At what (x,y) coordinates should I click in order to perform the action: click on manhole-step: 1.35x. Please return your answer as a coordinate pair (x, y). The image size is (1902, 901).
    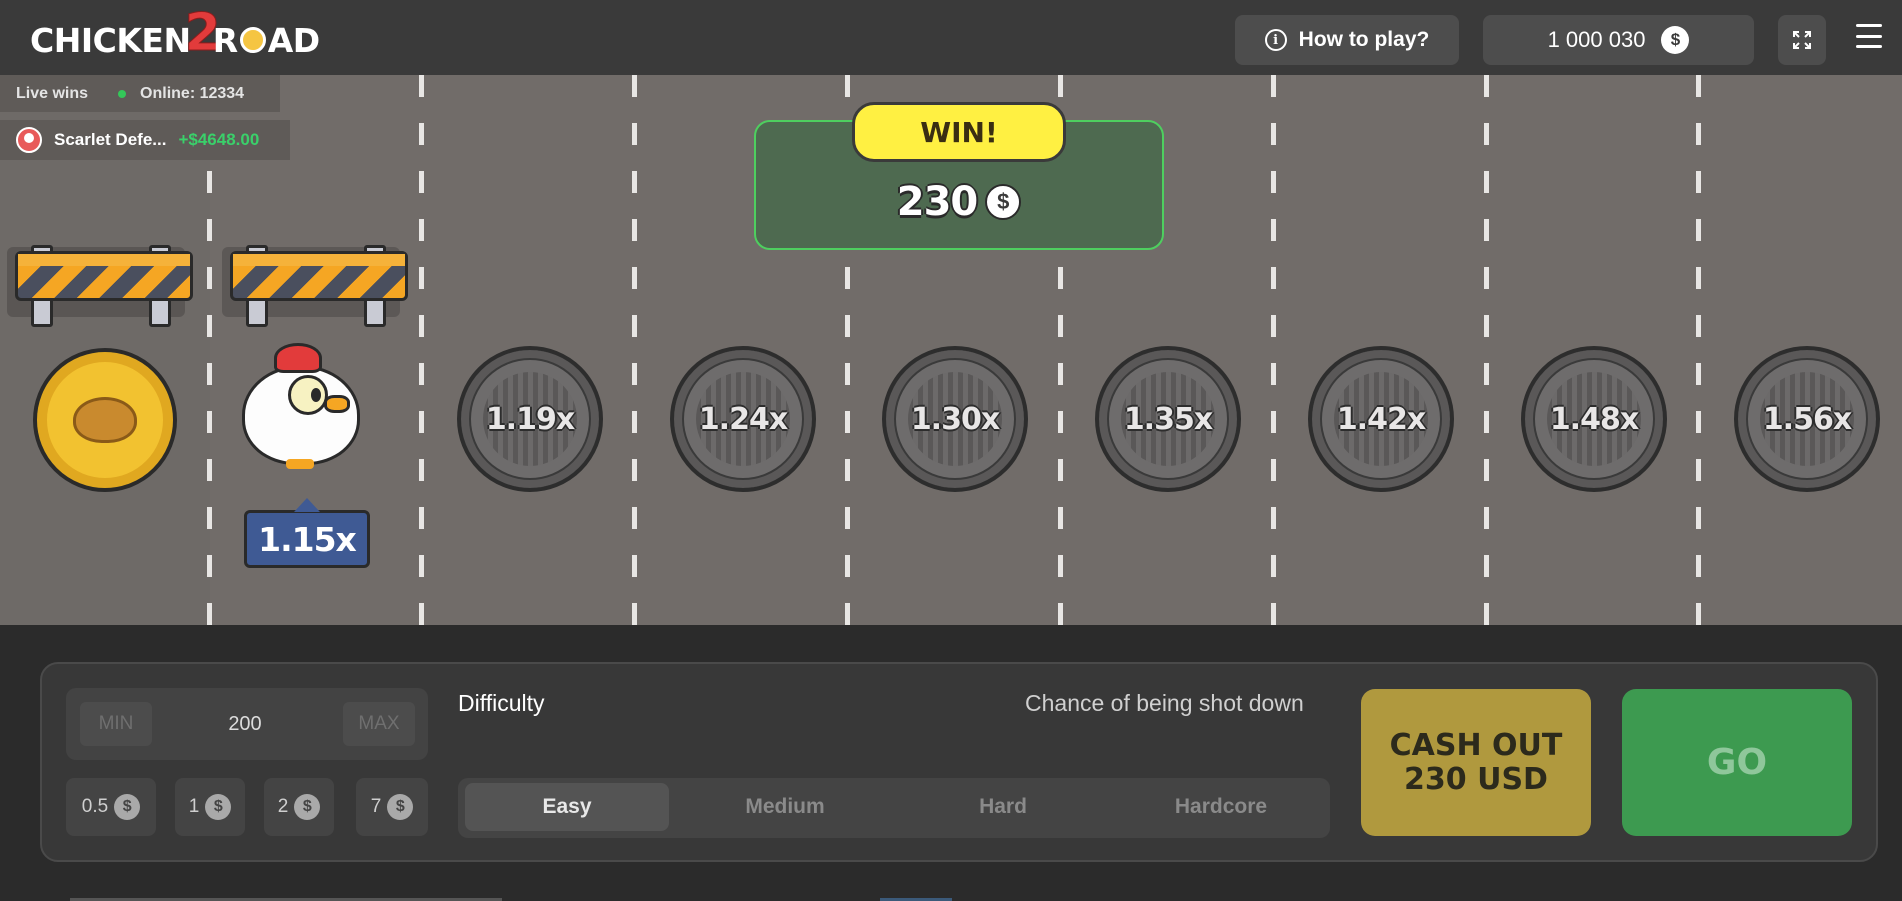
    Looking at the image, I should click on (1168, 419).